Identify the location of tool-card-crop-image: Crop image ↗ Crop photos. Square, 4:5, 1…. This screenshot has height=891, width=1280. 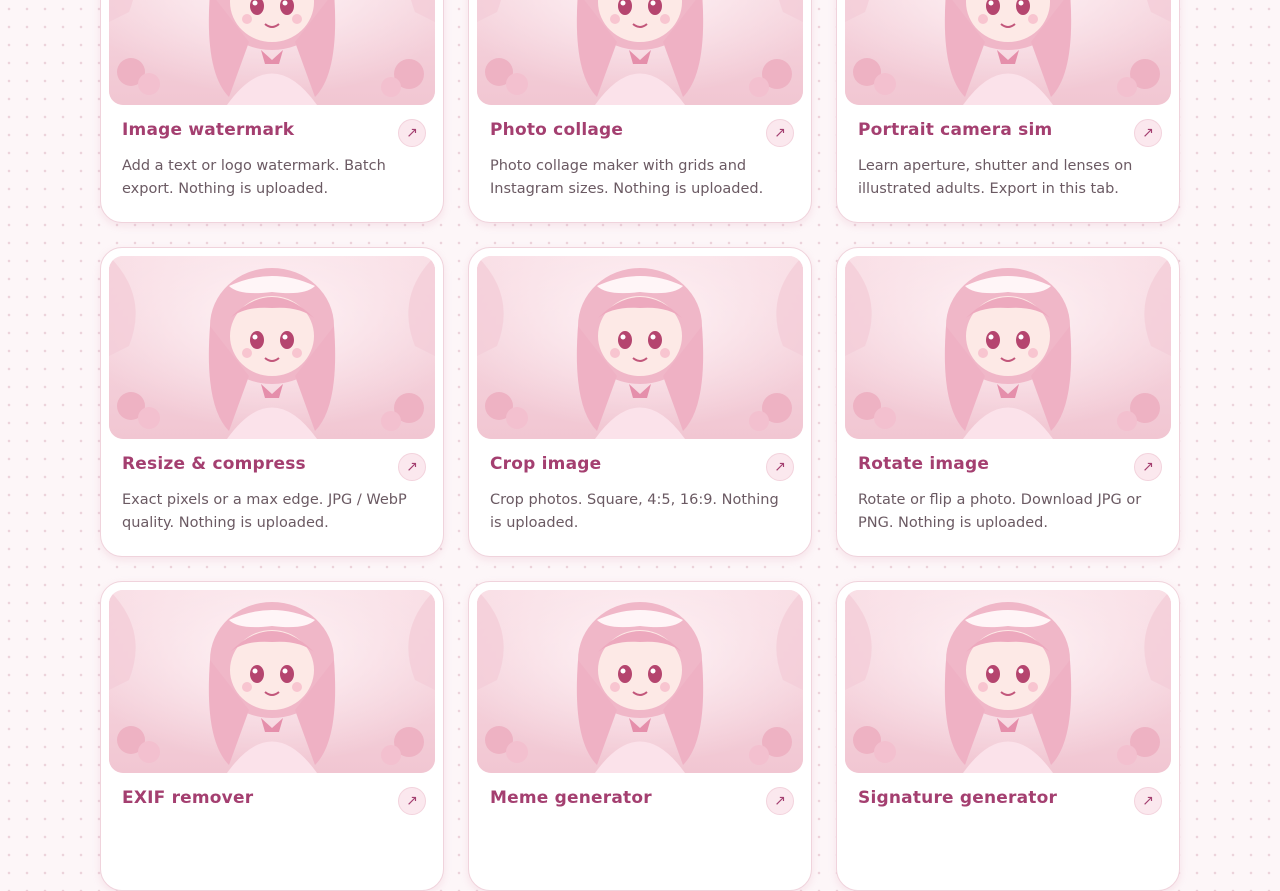
(640, 402).